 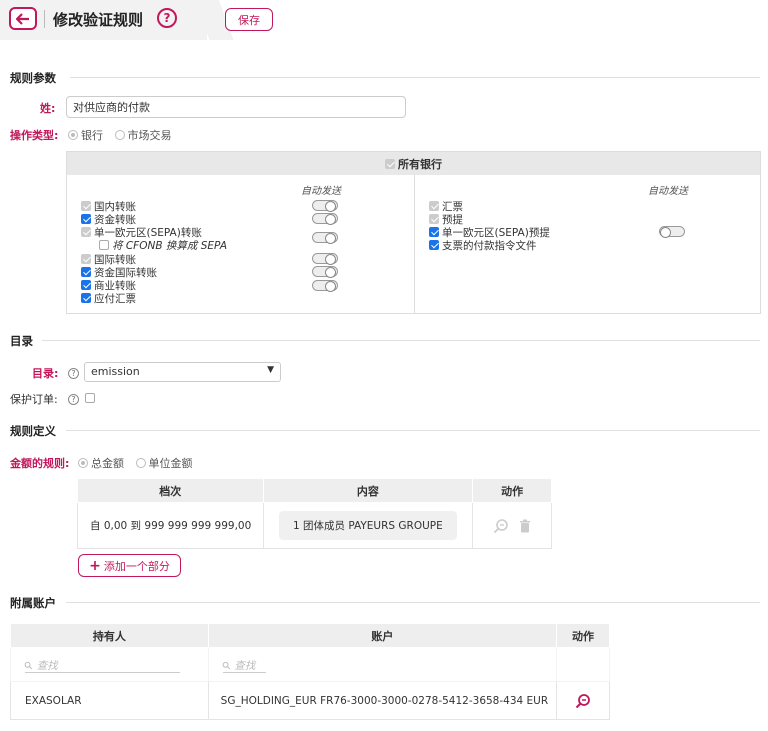 I want to click on amount-total-radio: 总金额, so click(x=101, y=463).